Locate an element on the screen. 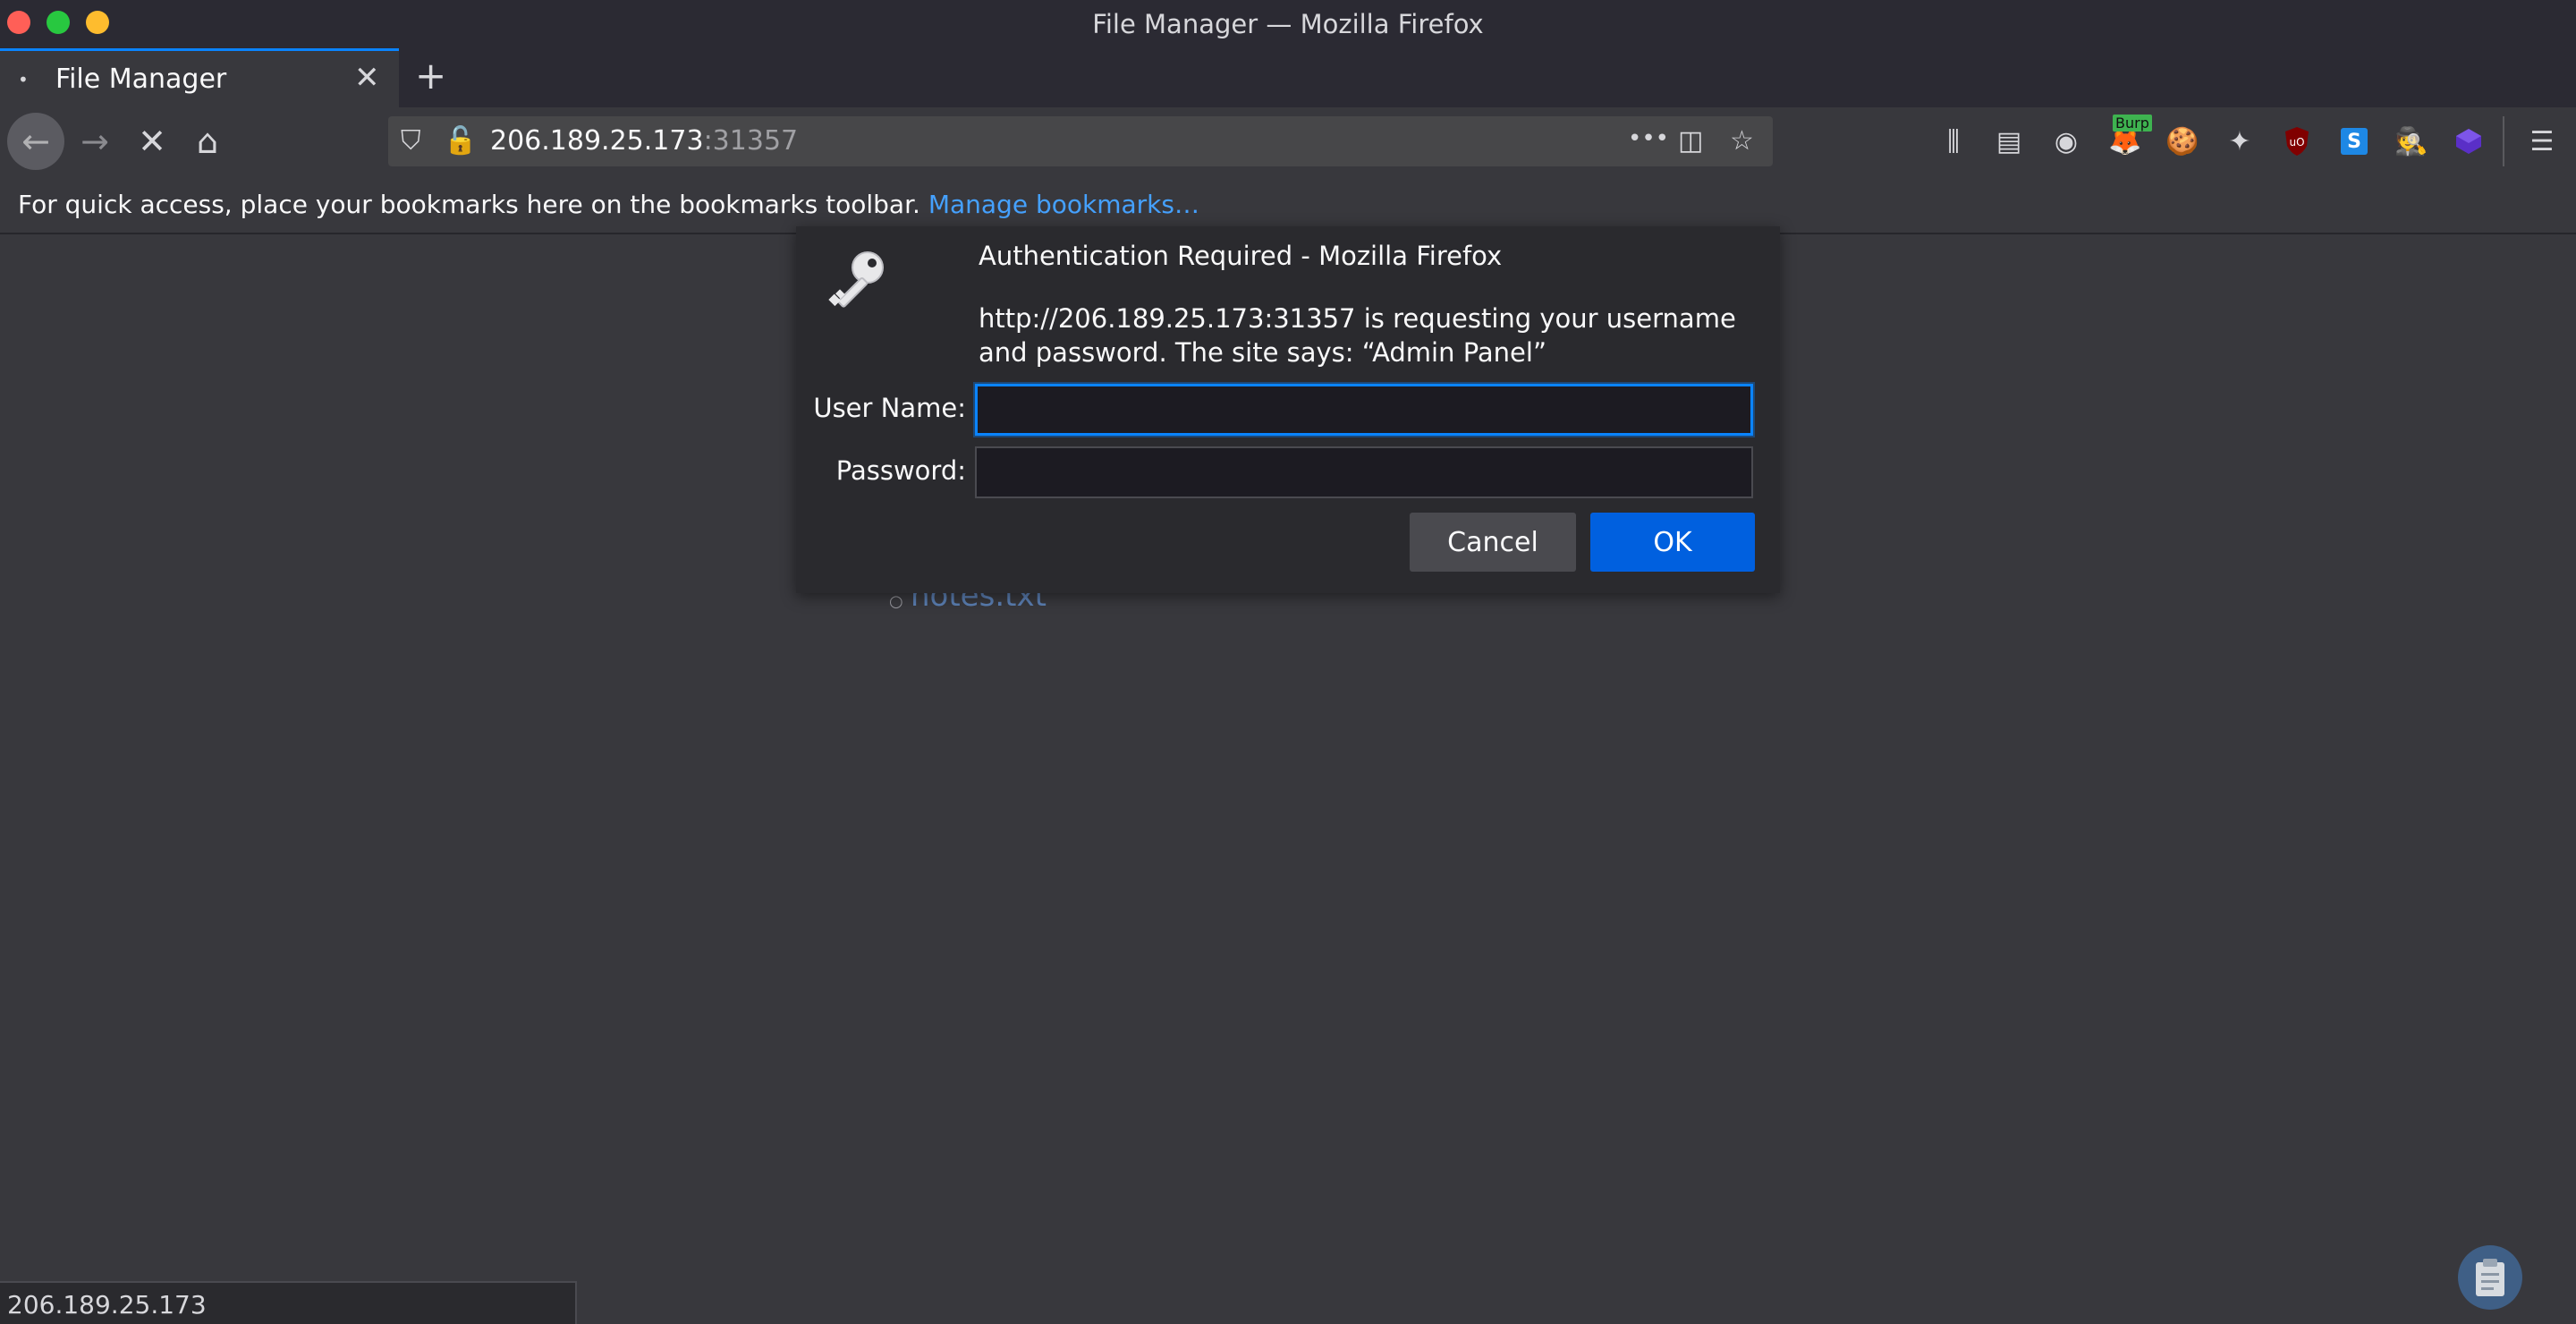 The width and height of the screenshot is (2576, 1324). status-text: 206.189.25.173 is located at coordinates (107, 1305).